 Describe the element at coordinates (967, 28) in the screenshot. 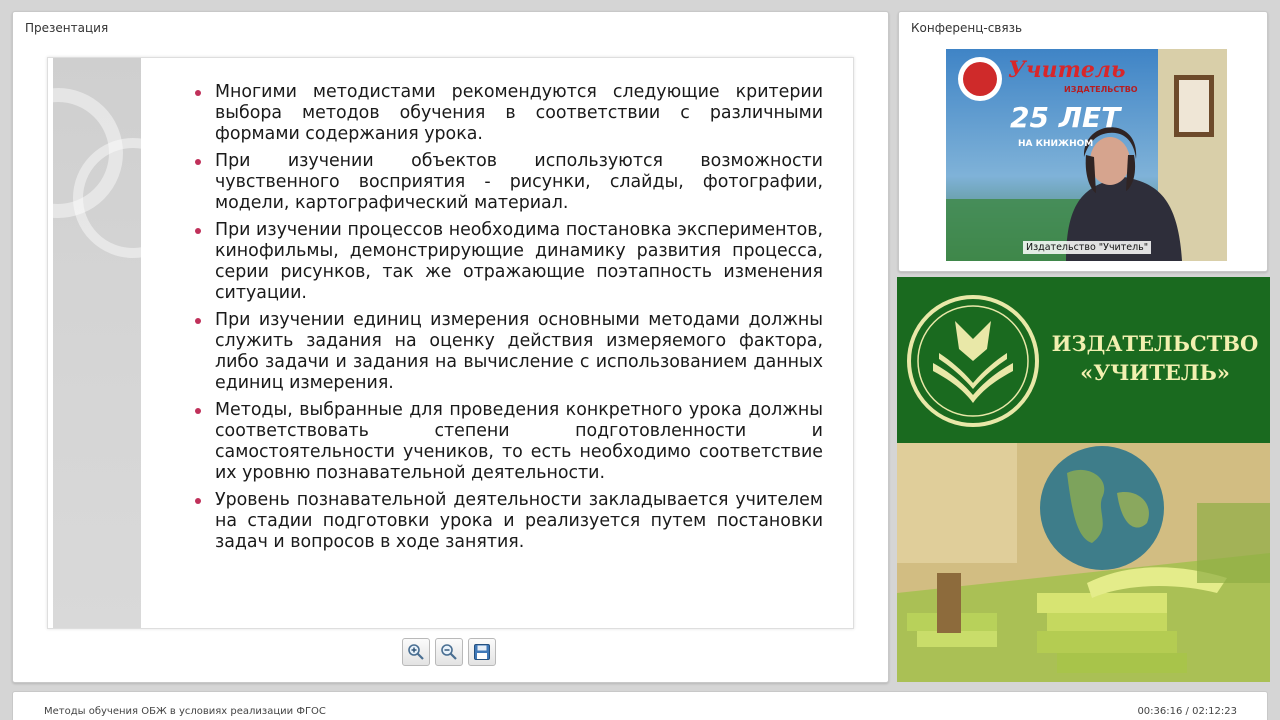

I see `conference-title: Конференц-связь` at that location.